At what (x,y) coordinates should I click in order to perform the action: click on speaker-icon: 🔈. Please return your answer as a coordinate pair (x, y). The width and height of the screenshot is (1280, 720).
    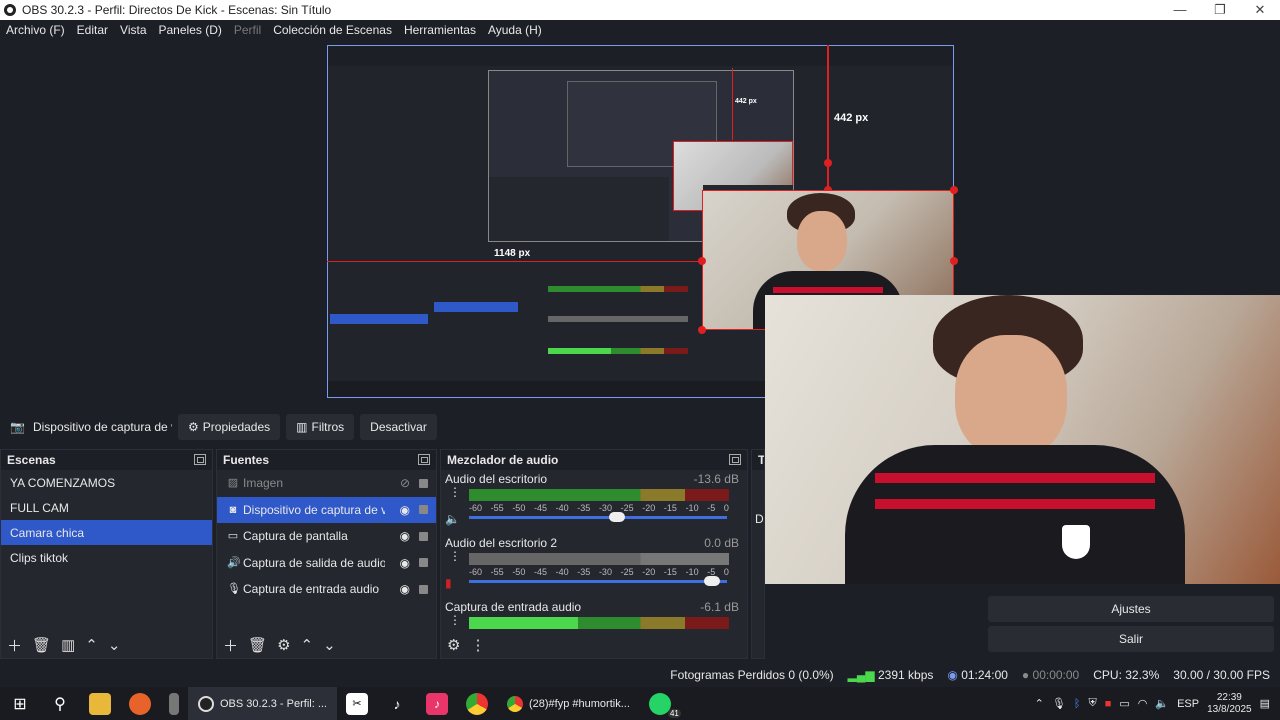
    Looking at the image, I should click on (452, 519).